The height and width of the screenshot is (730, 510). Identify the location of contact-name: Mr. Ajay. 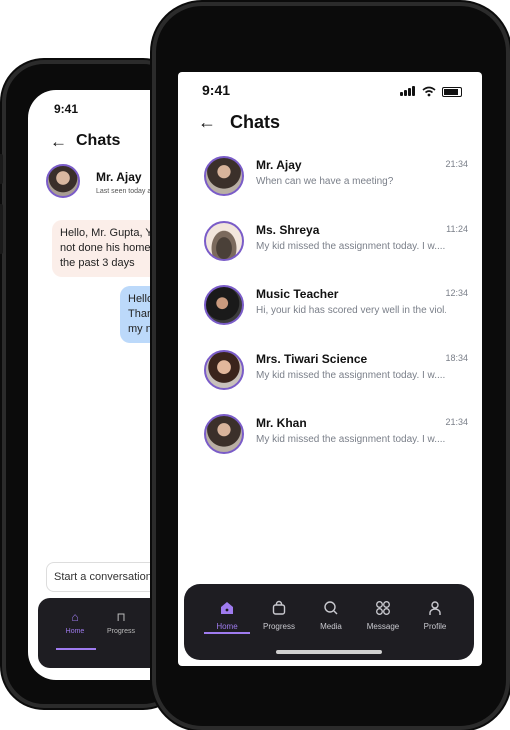
(119, 177).